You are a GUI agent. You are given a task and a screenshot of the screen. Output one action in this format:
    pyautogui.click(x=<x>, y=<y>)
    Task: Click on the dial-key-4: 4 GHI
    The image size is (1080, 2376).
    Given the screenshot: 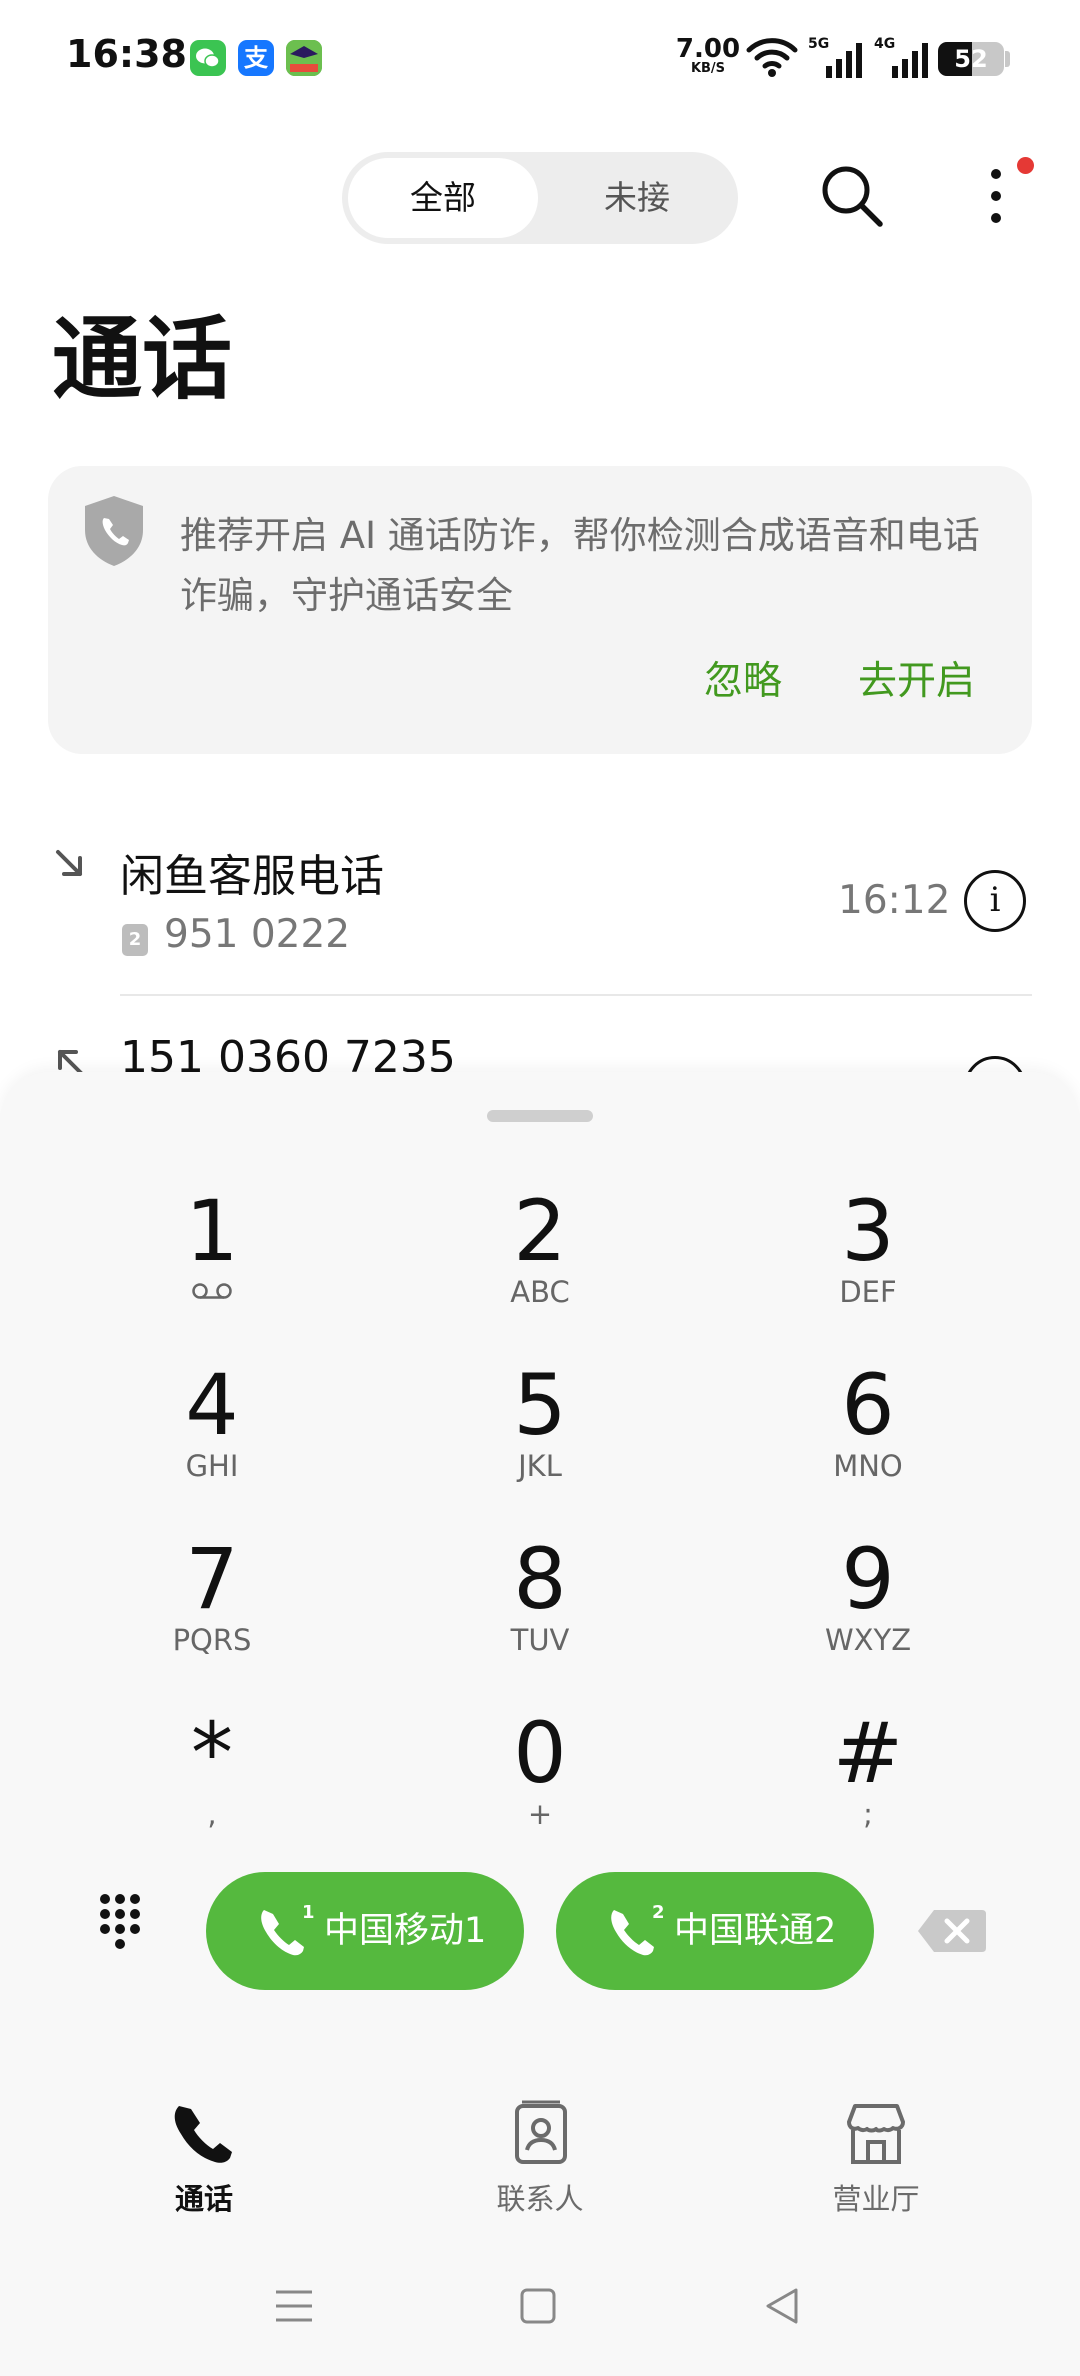 What is the action you would take?
    pyautogui.click(x=212, y=1435)
    